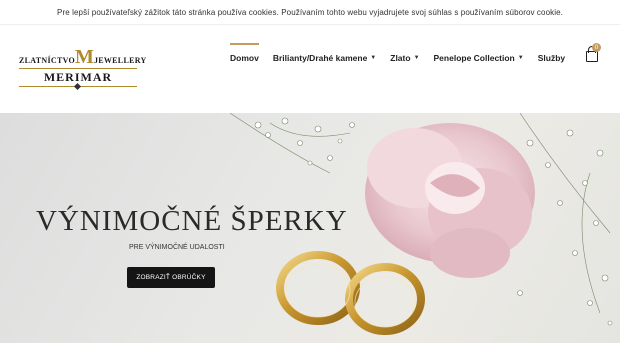 The width and height of the screenshot is (620, 343). I want to click on site-logo: ZLATNÍCTVO M JEWELLERY MERIMAR, so click(82, 65).